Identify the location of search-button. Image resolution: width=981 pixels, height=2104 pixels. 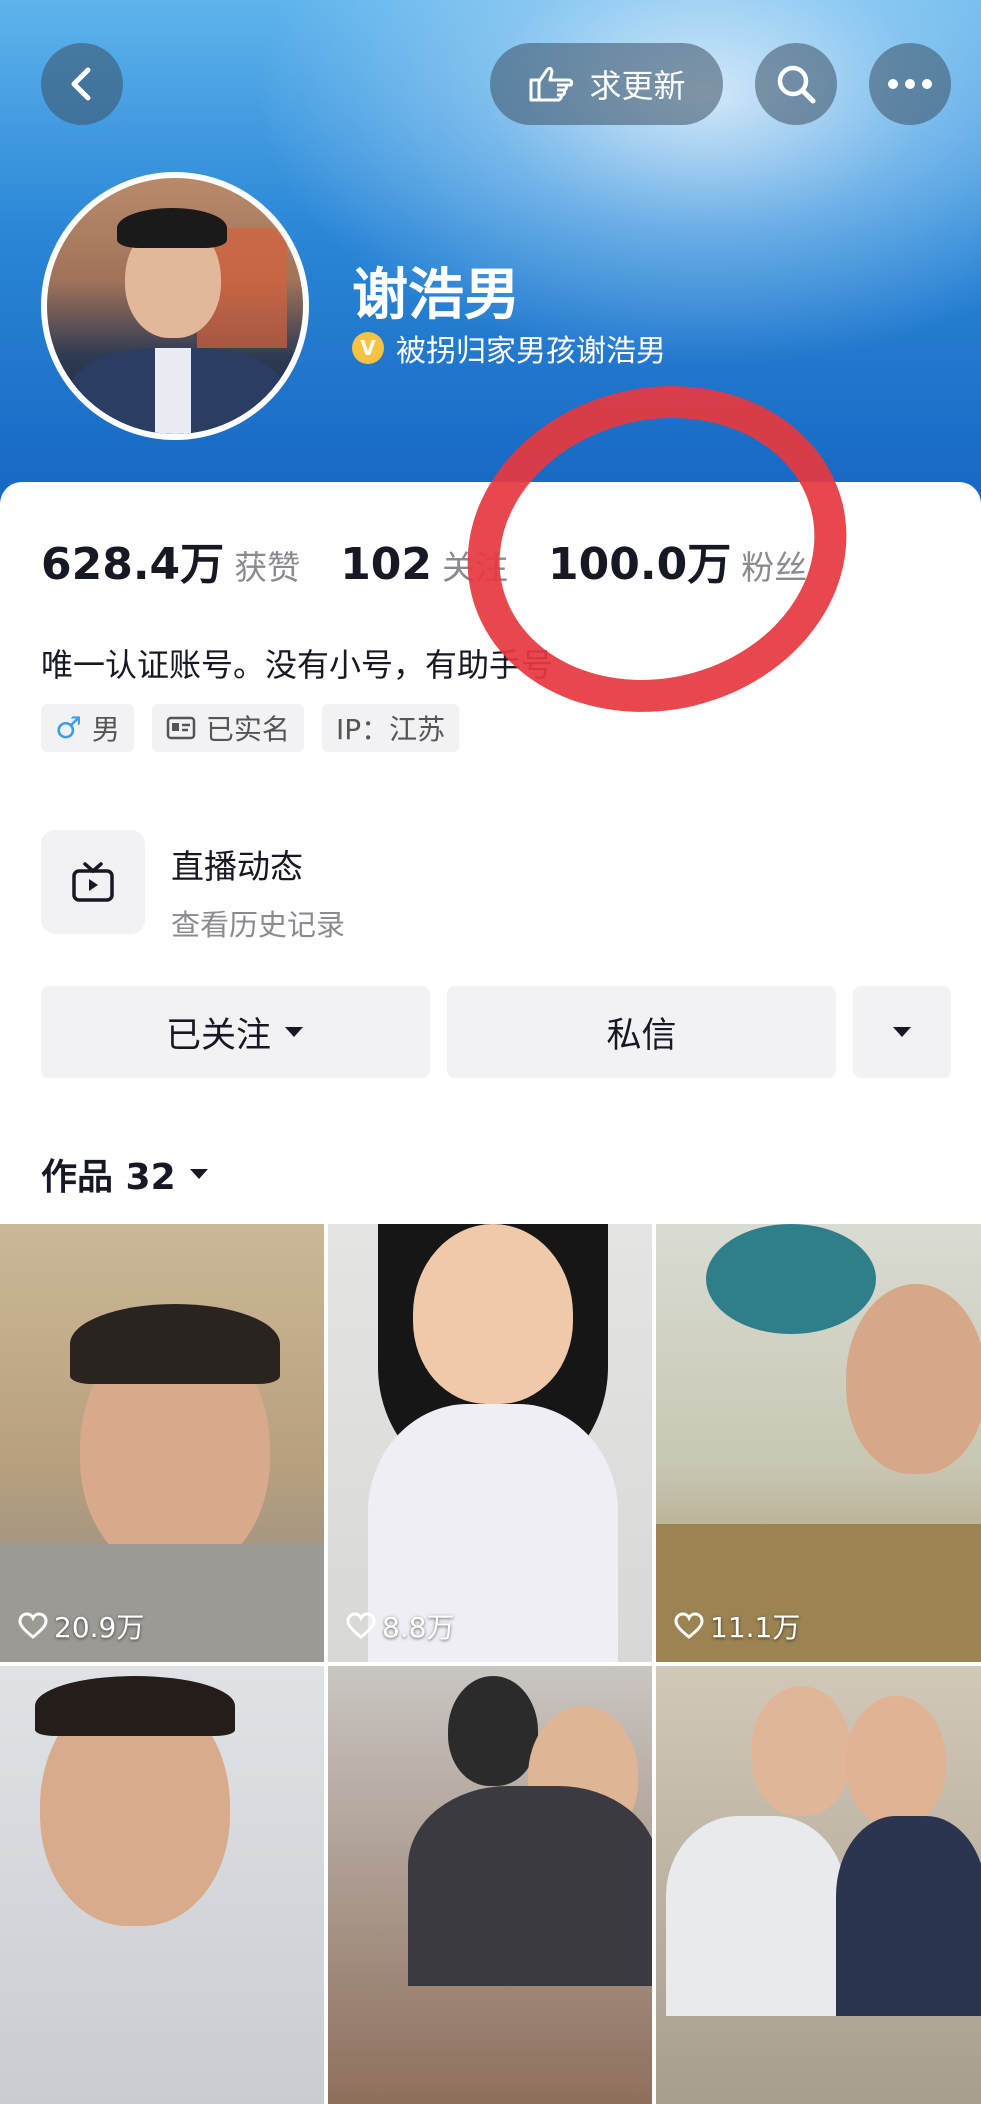
(796, 84).